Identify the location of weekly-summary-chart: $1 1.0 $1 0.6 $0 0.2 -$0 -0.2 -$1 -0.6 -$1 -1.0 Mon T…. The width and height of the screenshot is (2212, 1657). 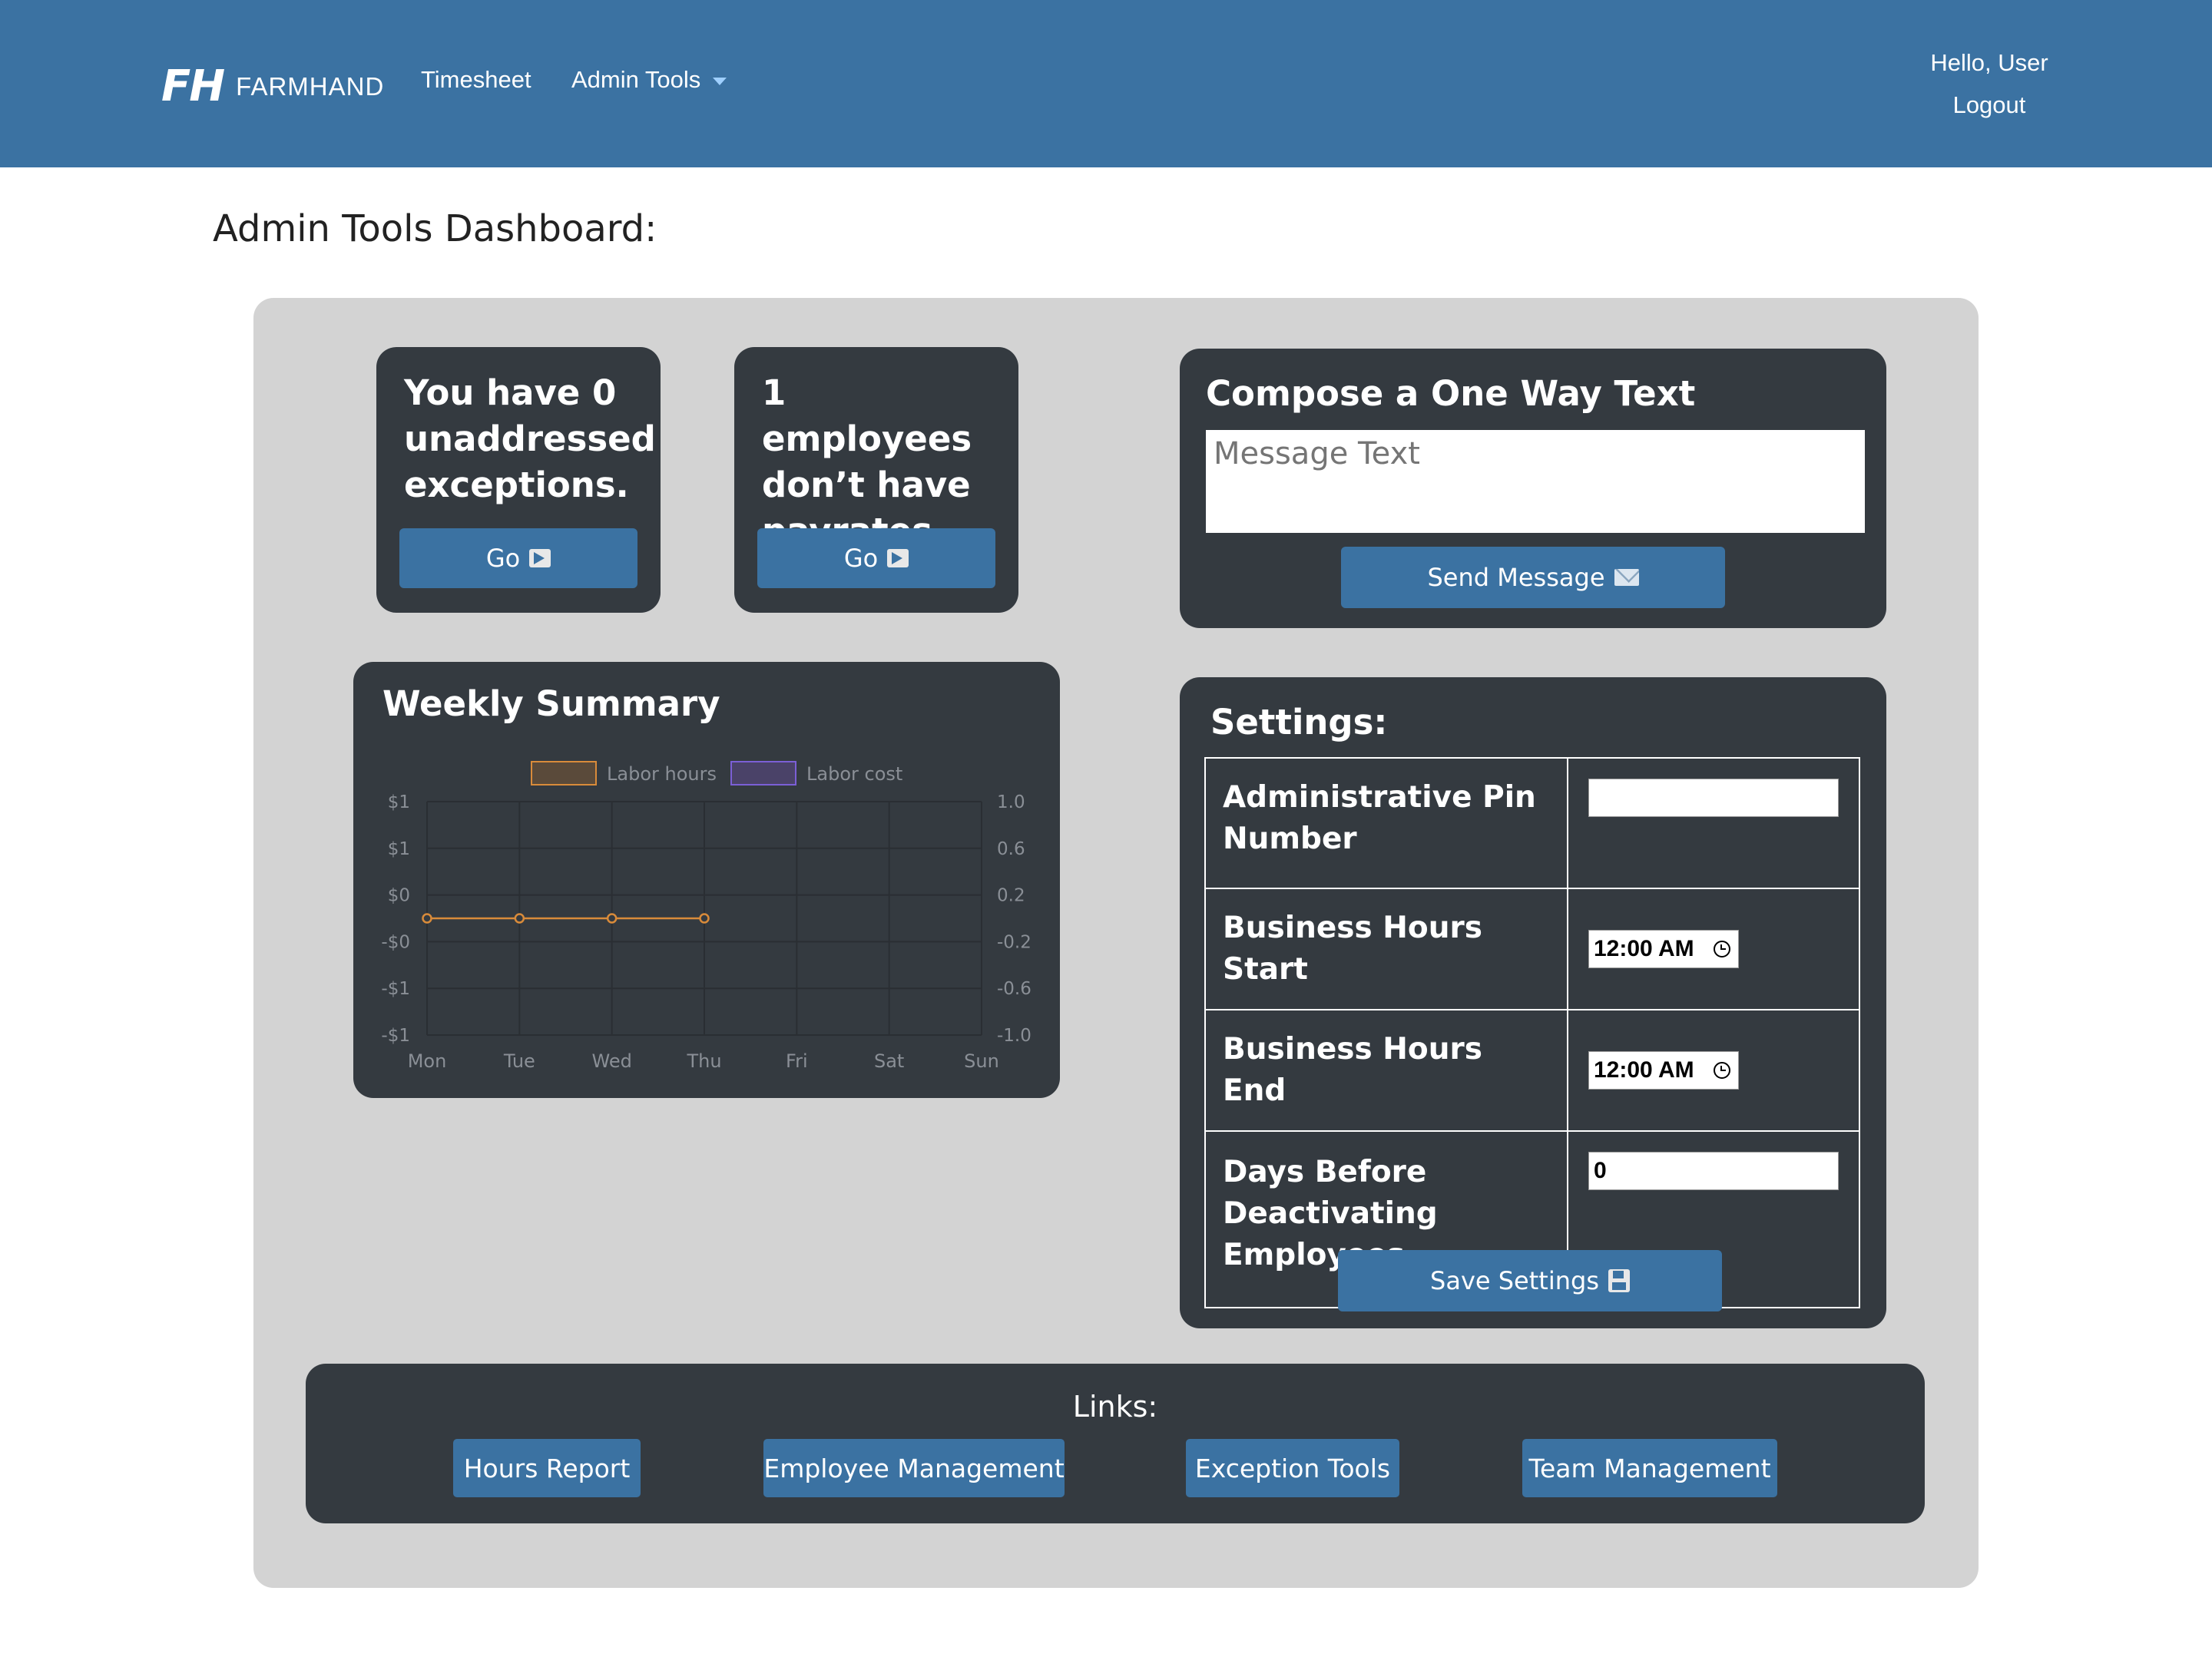
(706, 916).